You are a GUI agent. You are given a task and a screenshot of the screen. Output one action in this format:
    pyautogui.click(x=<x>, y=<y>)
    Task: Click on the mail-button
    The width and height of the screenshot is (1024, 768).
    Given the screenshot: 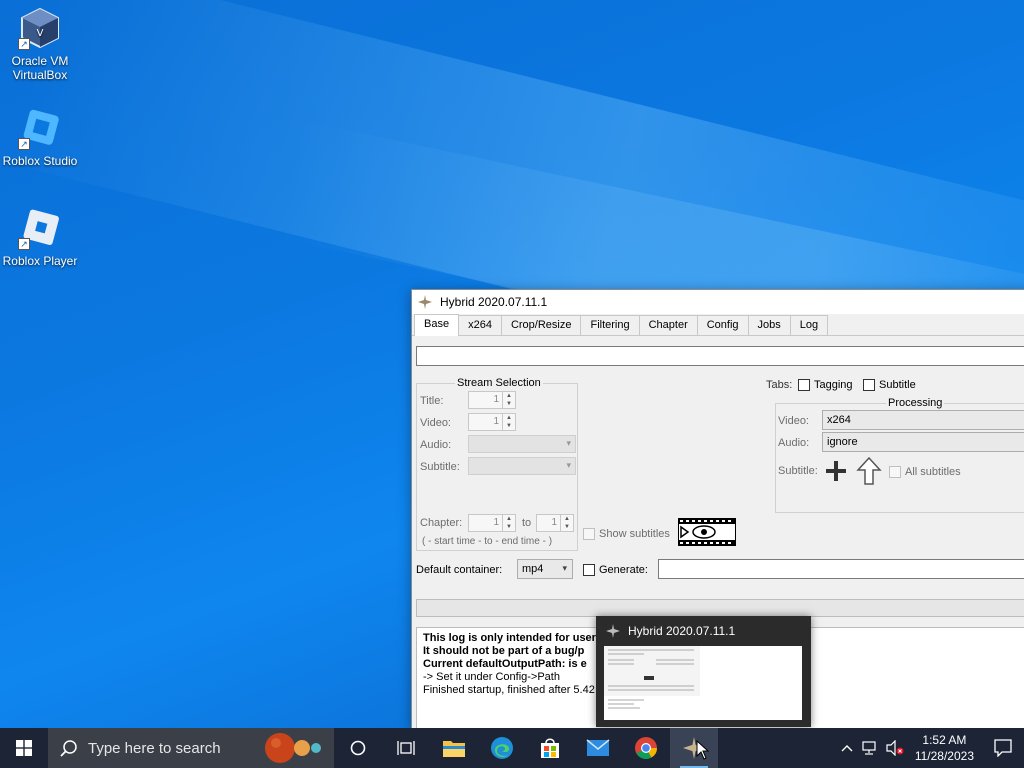 What is the action you would take?
    pyautogui.click(x=598, y=748)
    